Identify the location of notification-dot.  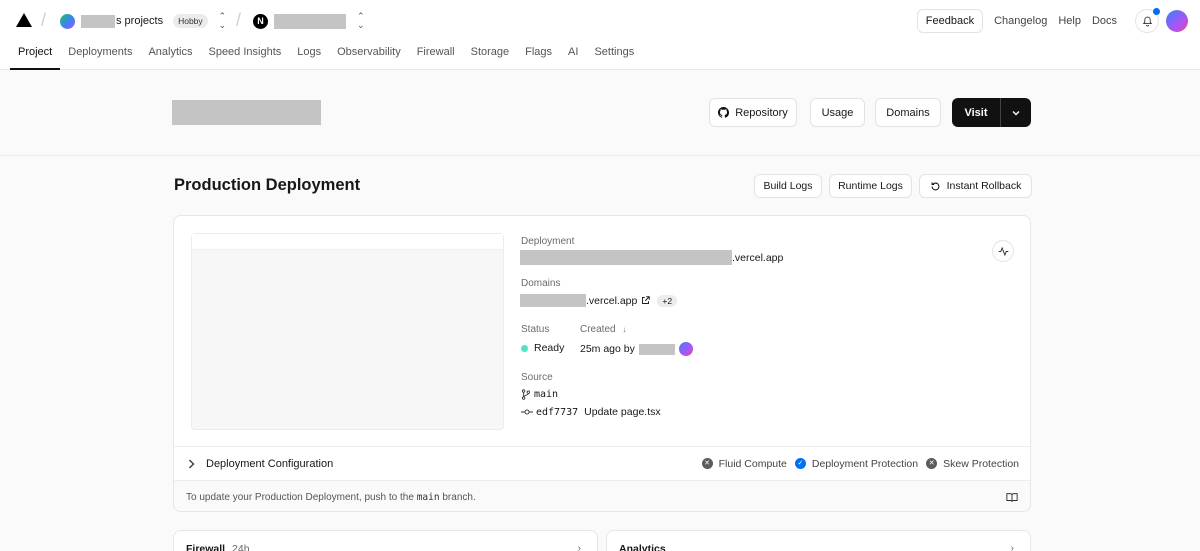
(1156, 11).